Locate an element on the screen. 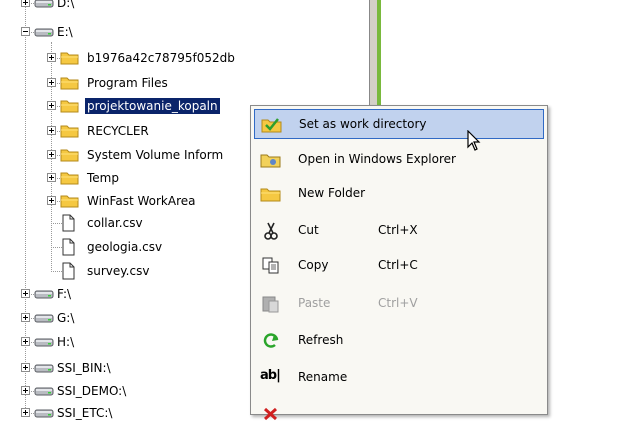 This screenshot has width=640, height=428. menu-item-new-folder: New Folder is located at coordinates (399, 194).